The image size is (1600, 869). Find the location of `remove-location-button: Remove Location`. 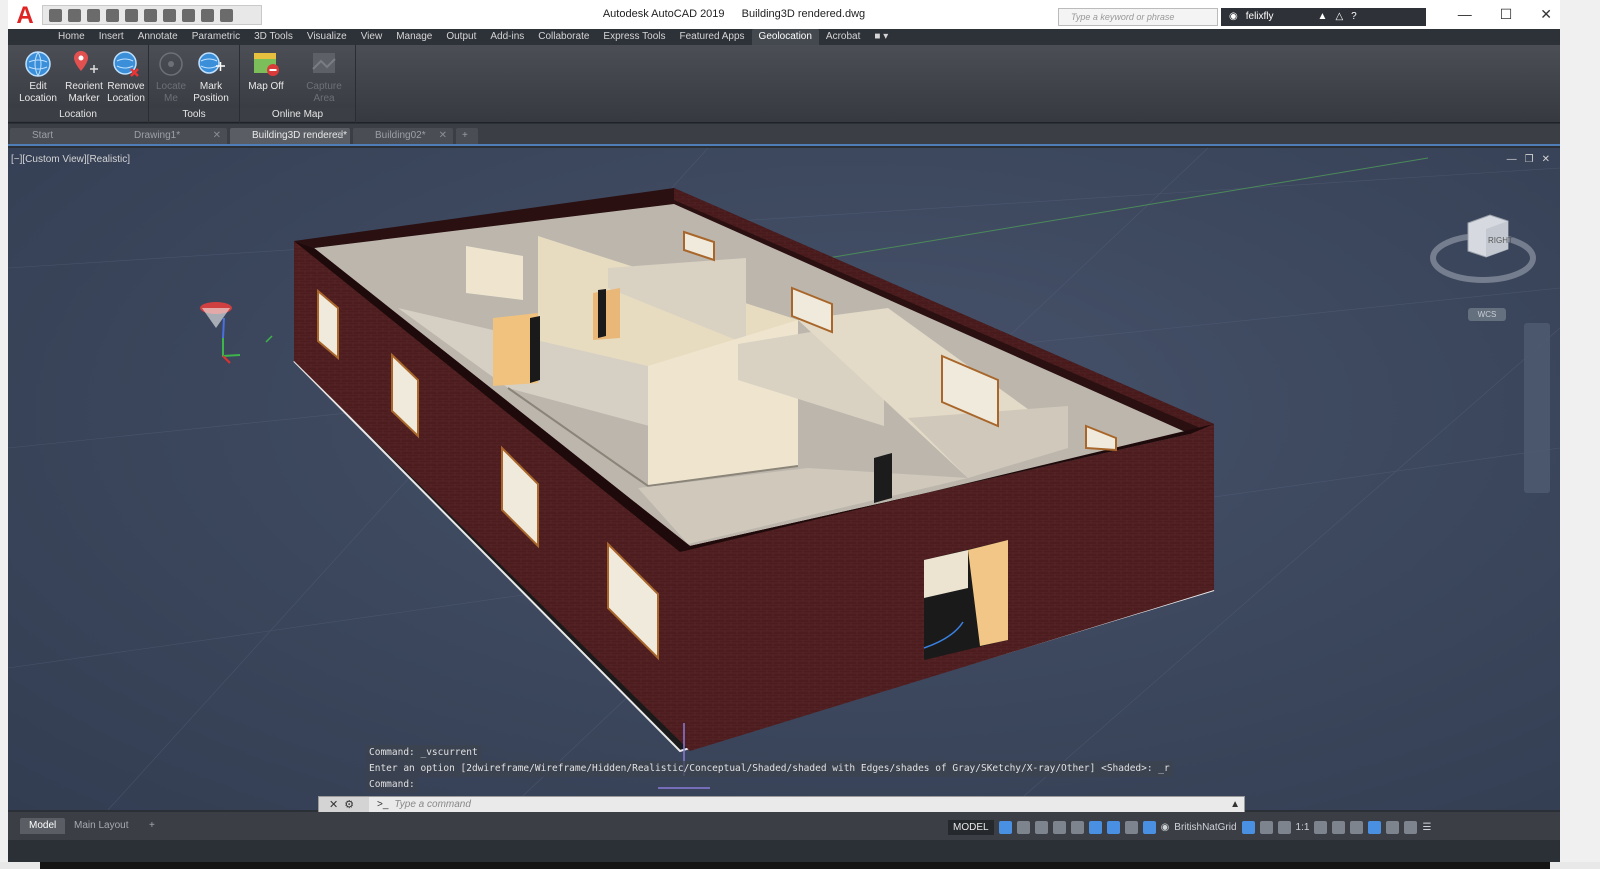

remove-location-button: Remove Location is located at coordinates (126, 77).